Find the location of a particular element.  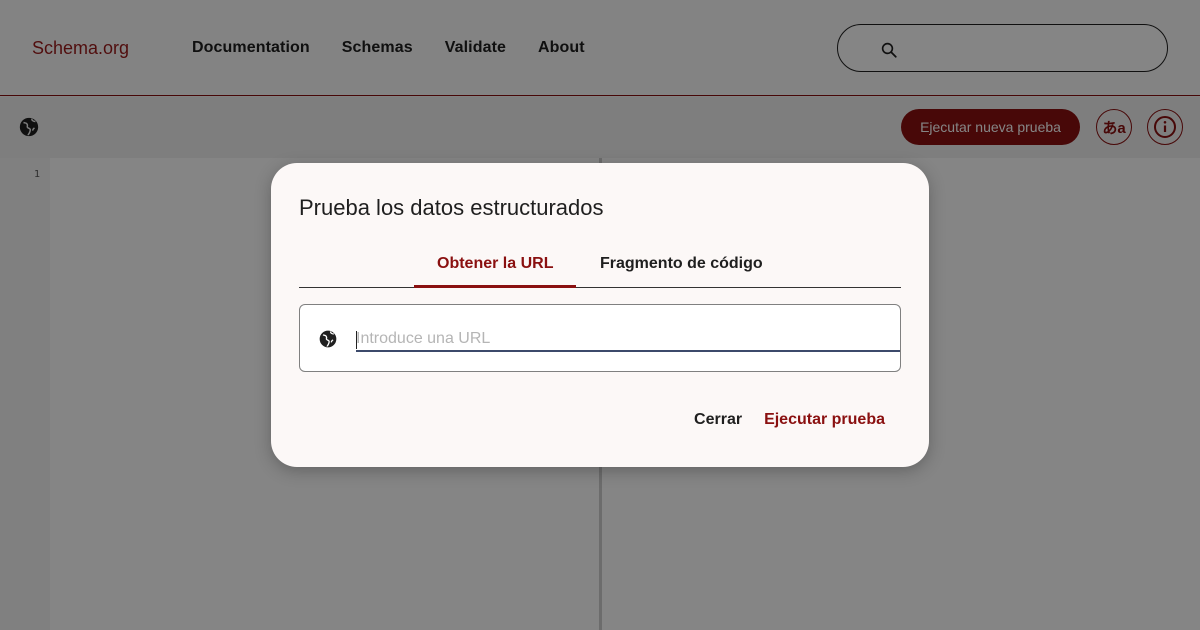

active-tab-indicator is located at coordinates (495, 286).